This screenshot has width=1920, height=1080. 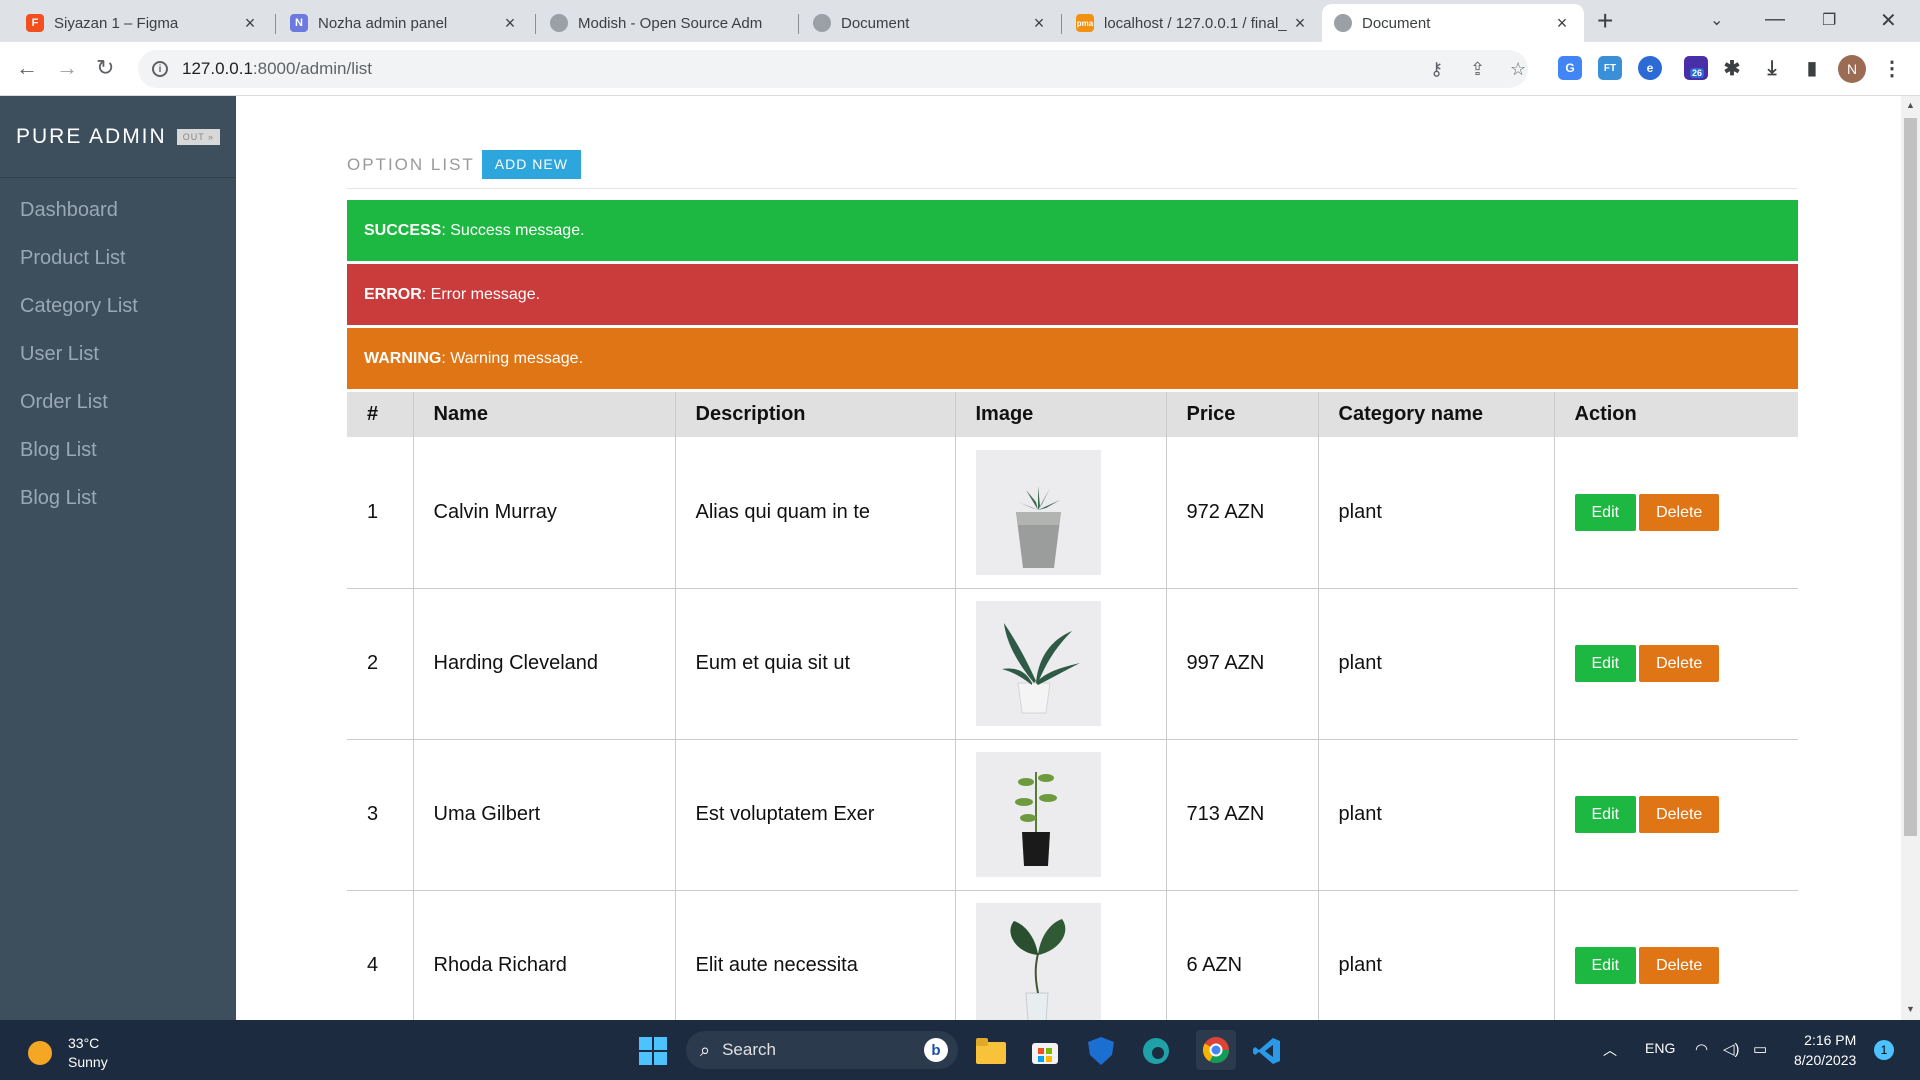 I want to click on puzzle-extensions-icon: ✱, so click(x=1732, y=68).